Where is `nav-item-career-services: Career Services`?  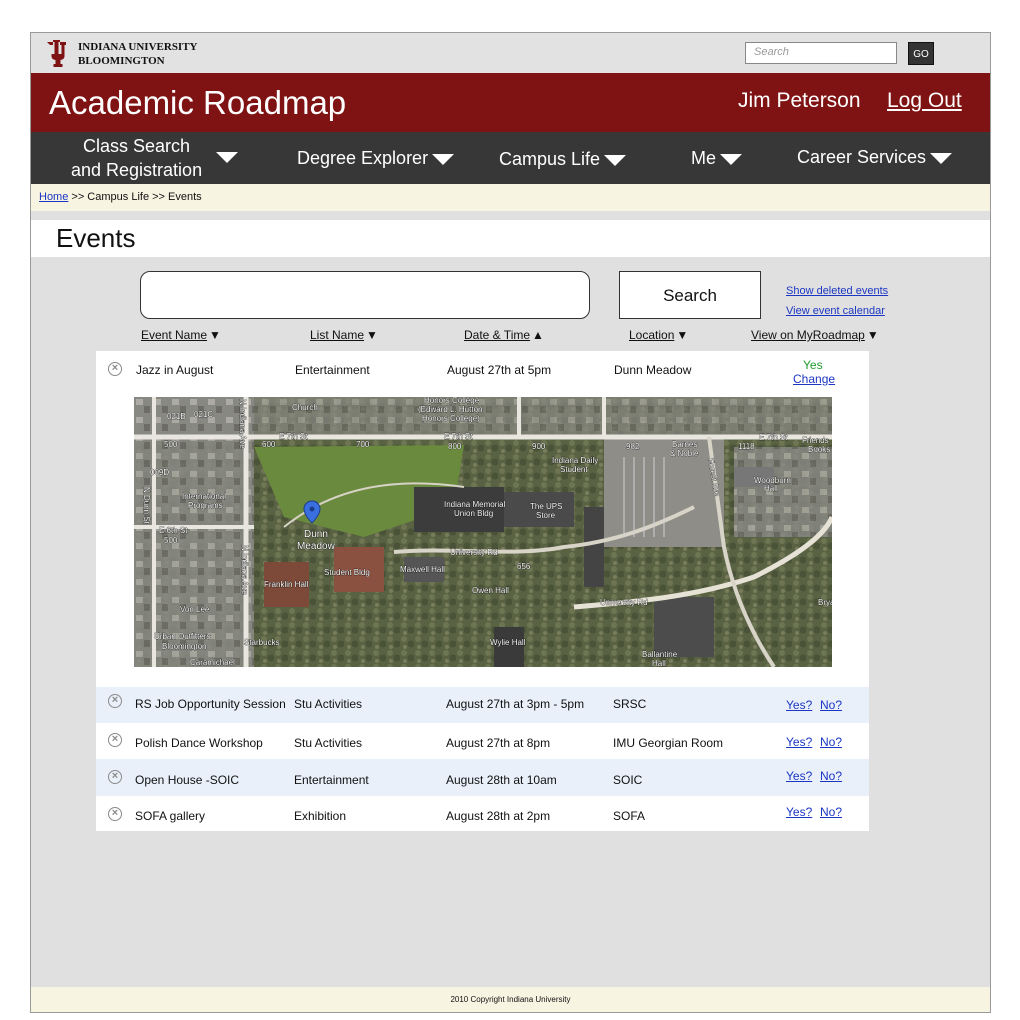 nav-item-career-services: Career Services is located at coordinates (875, 157).